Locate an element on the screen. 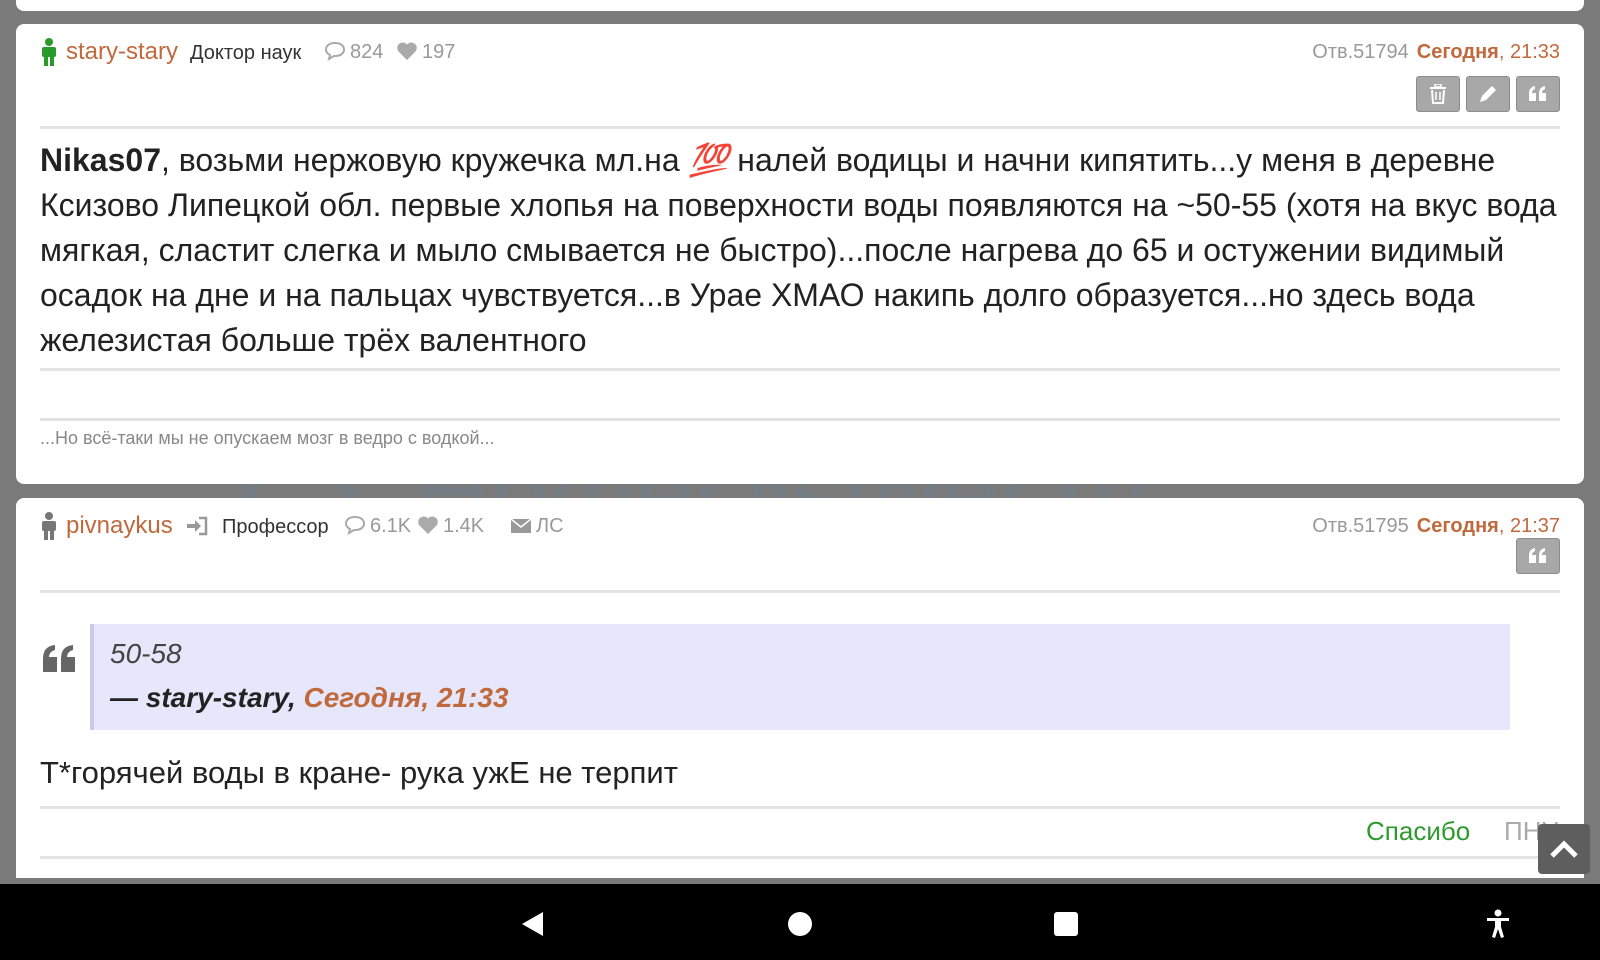 This screenshot has width=1600, height=960. quote-citation: — stary-stary, Сегодня, 21:33 is located at coordinates (309, 698).